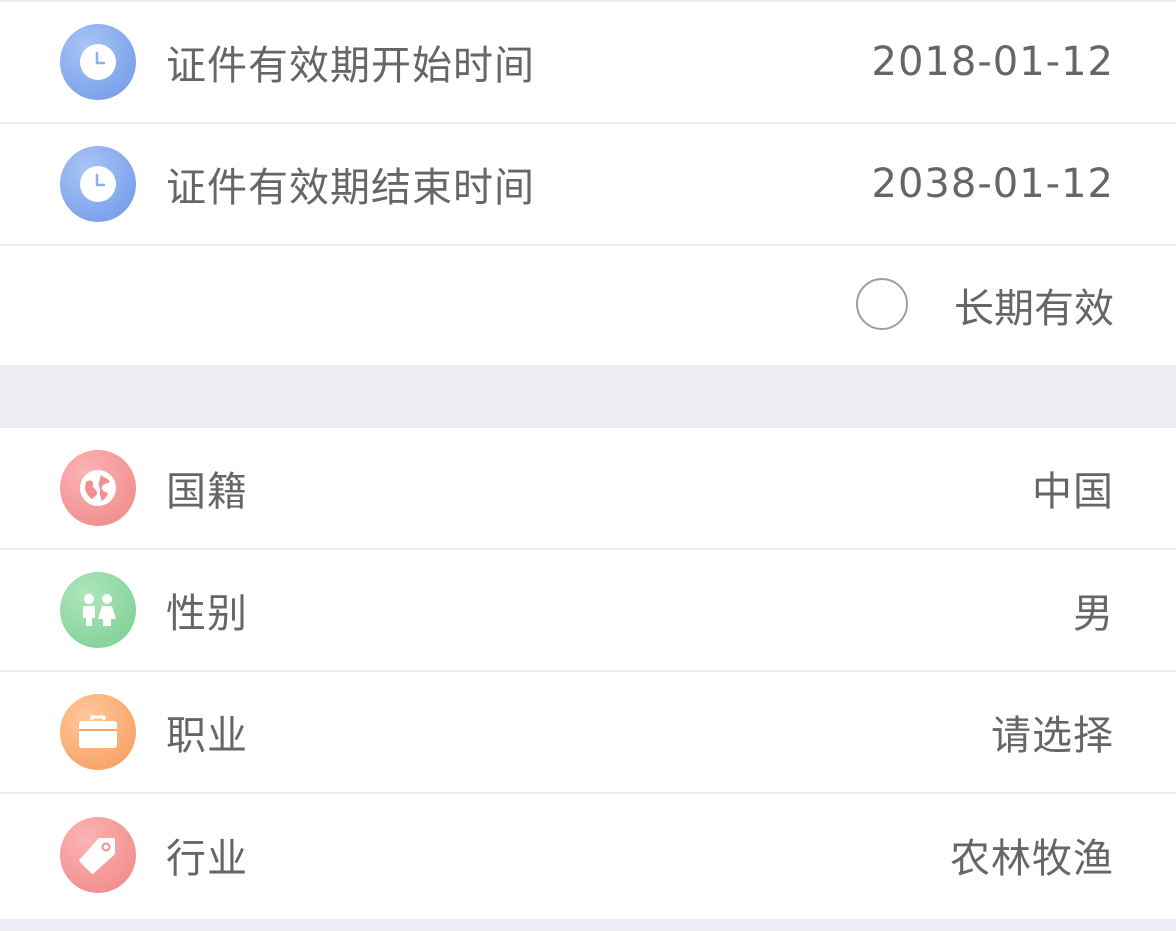 The width and height of the screenshot is (1176, 931). Describe the element at coordinates (207, 736) in the screenshot. I see `occupation-label: 职业` at that location.